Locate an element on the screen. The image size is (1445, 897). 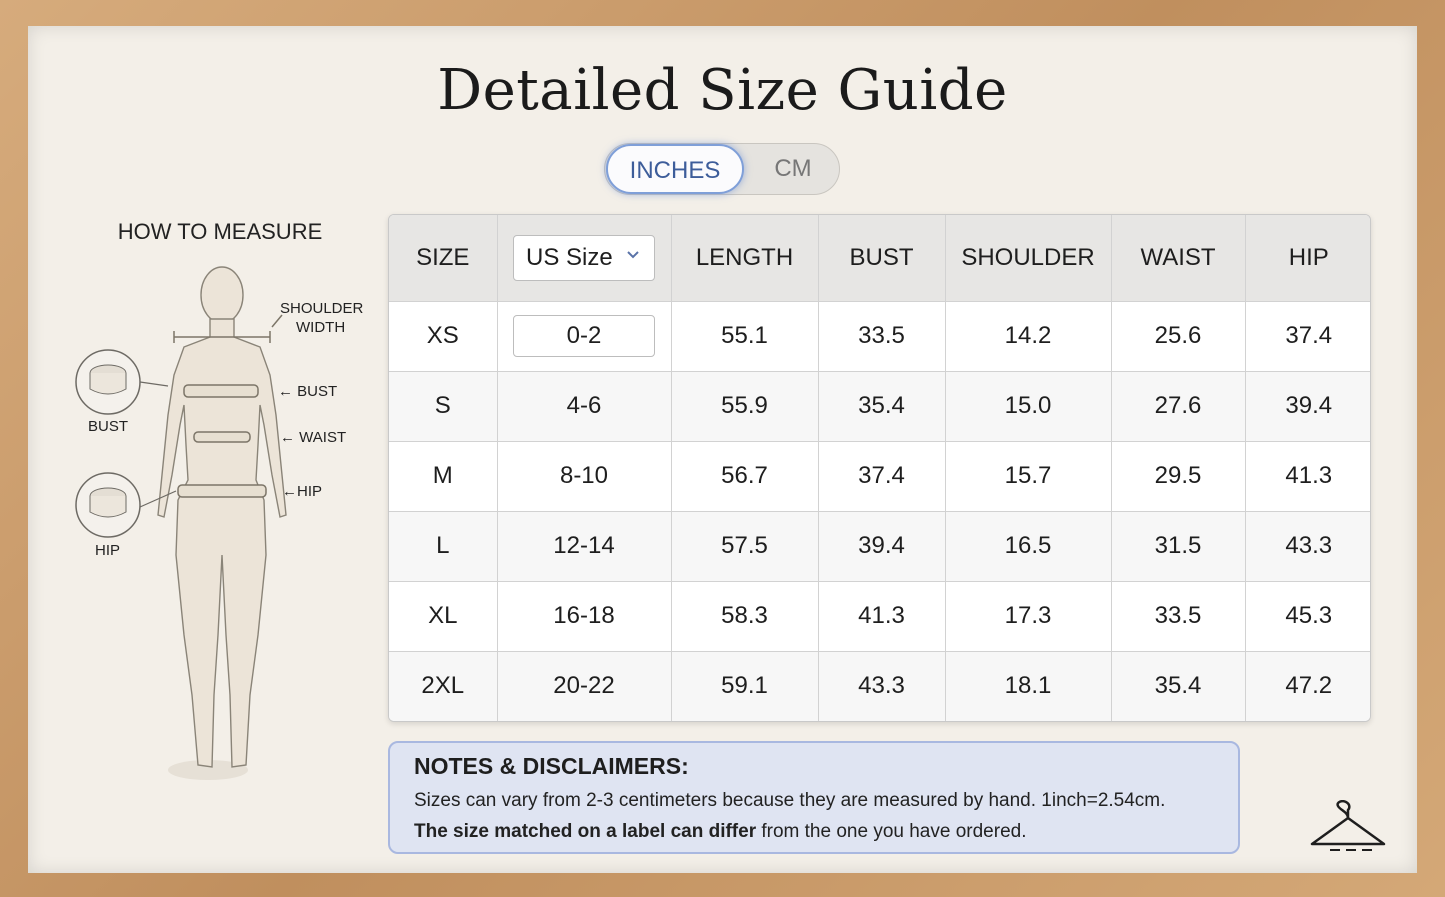
cell-waist: 35.4 is located at coordinates (1178, 686).